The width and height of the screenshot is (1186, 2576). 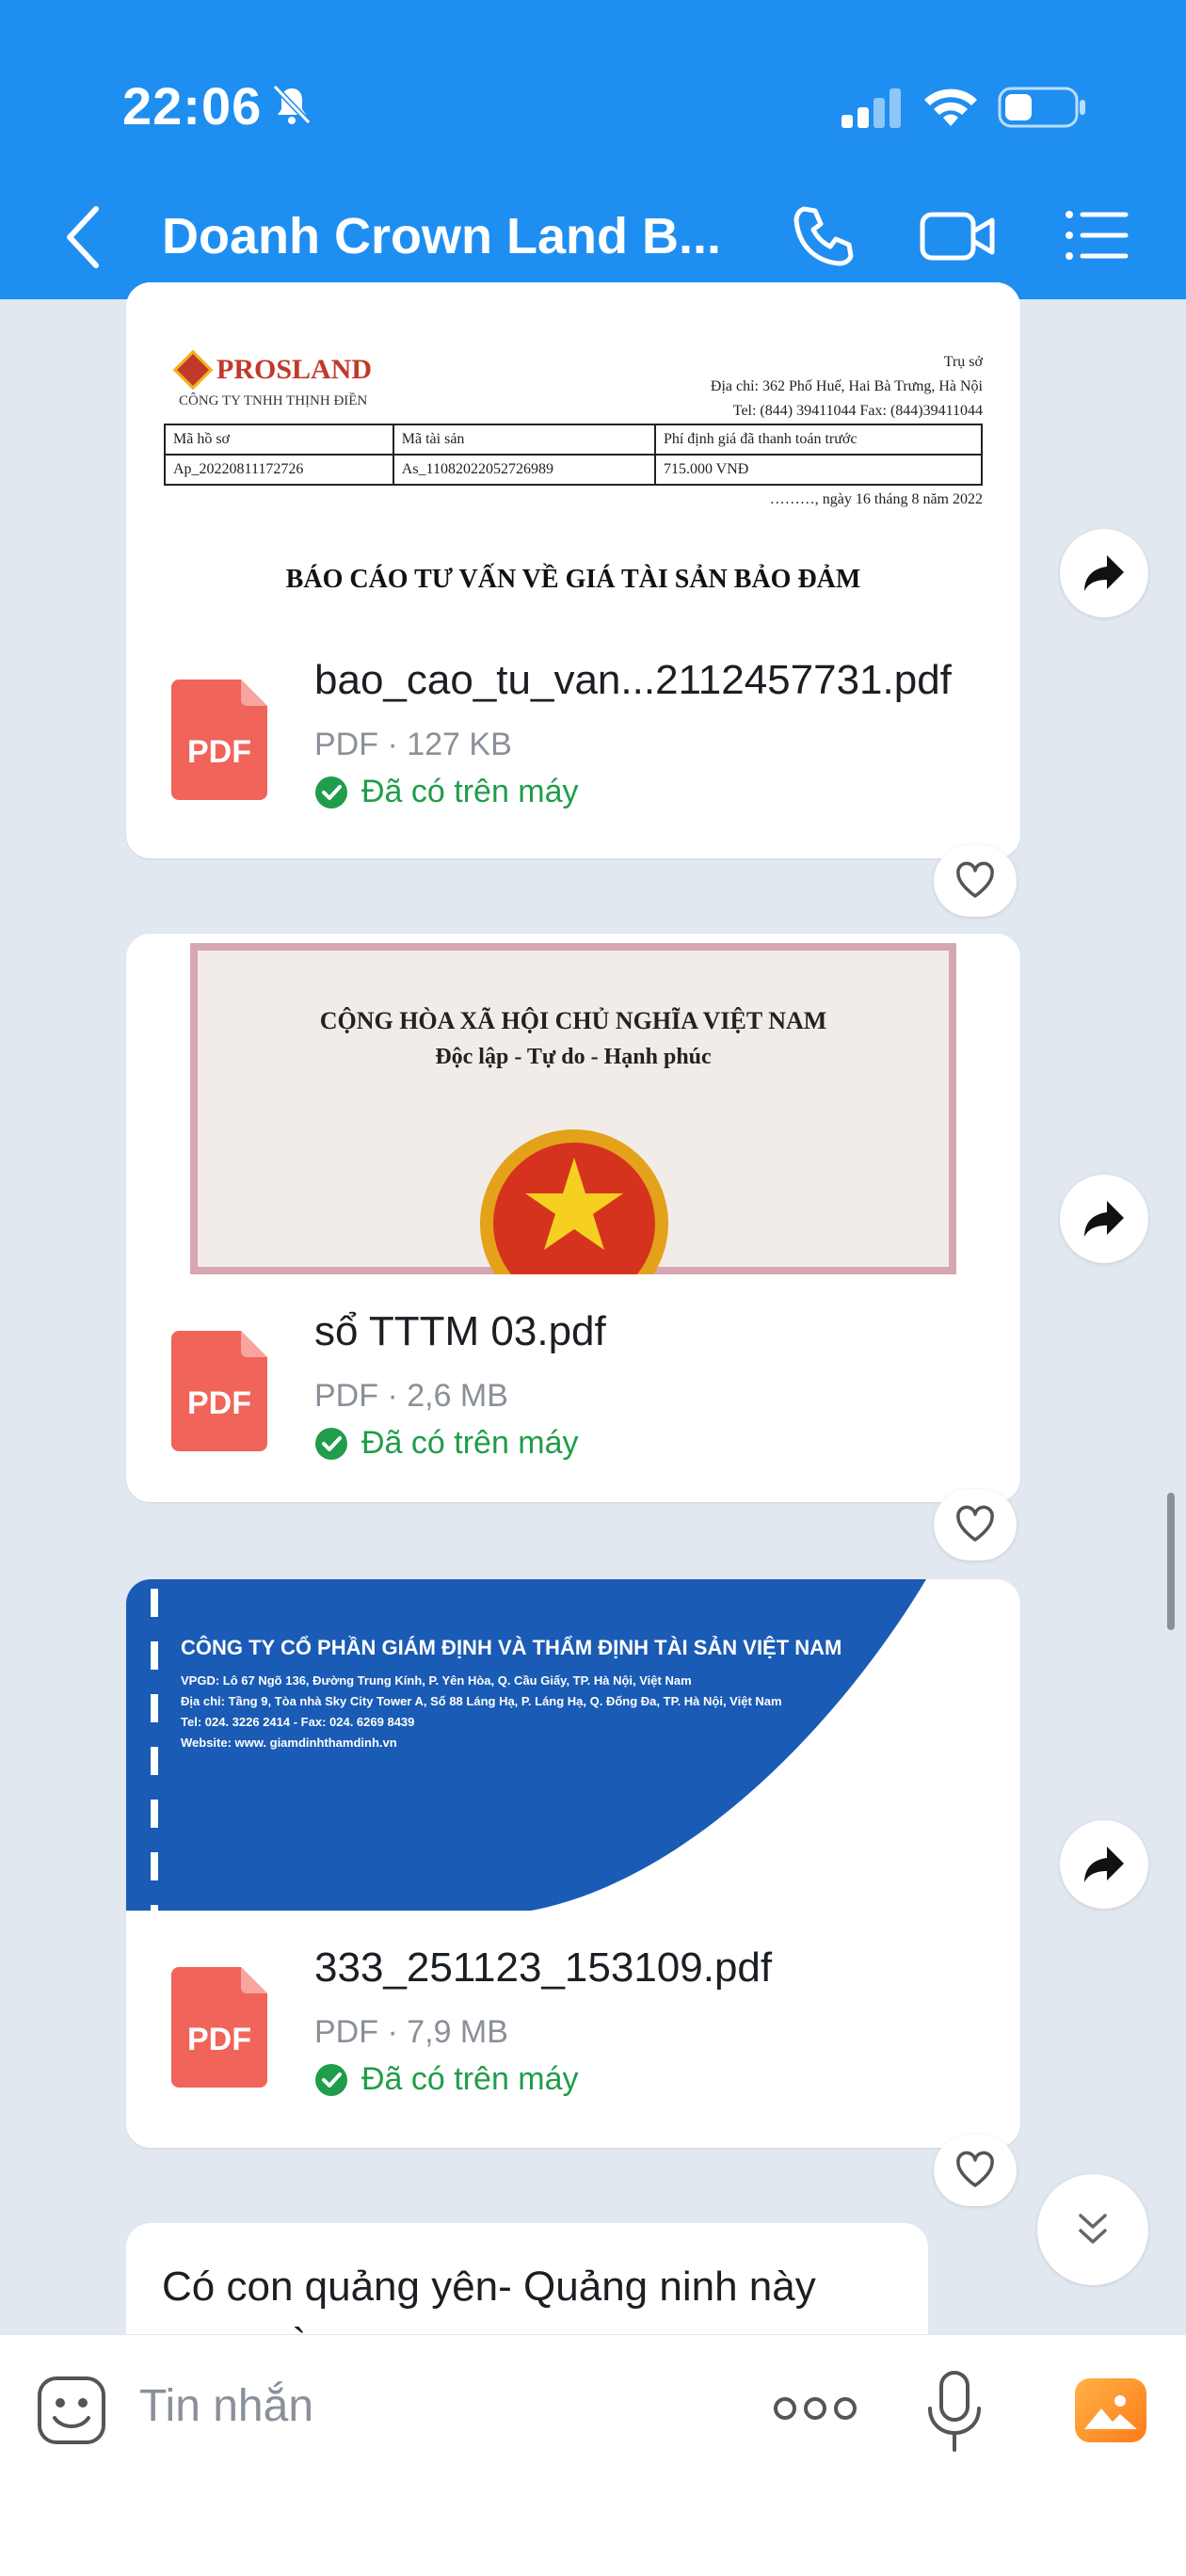 What do you see at coordinates (273, 400) in the screenshot?
I see `company-name: CÔNG TY TNHH THỊNH ĐIỀN` at bounding box center [273, 400].